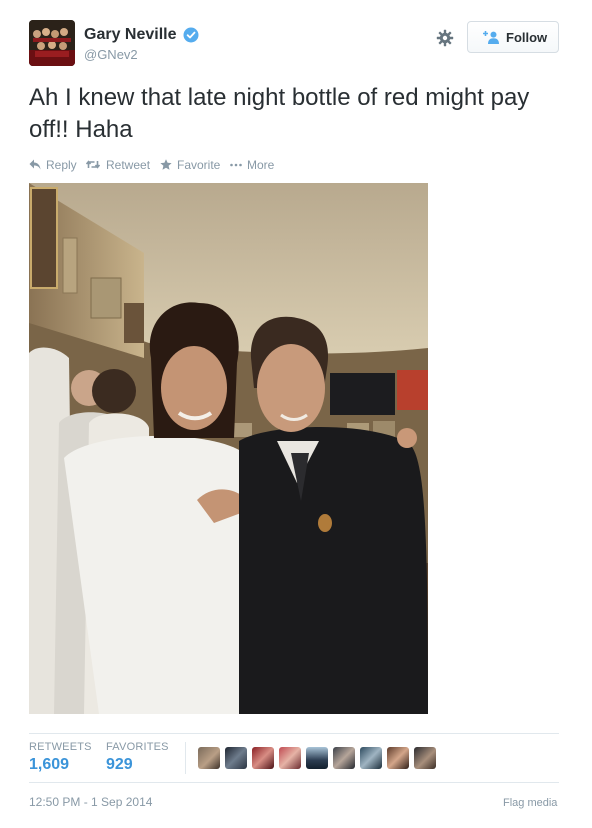 This screenshot has height=828, width=592. I want to click on favorites-count: 929, so click(119, 765).